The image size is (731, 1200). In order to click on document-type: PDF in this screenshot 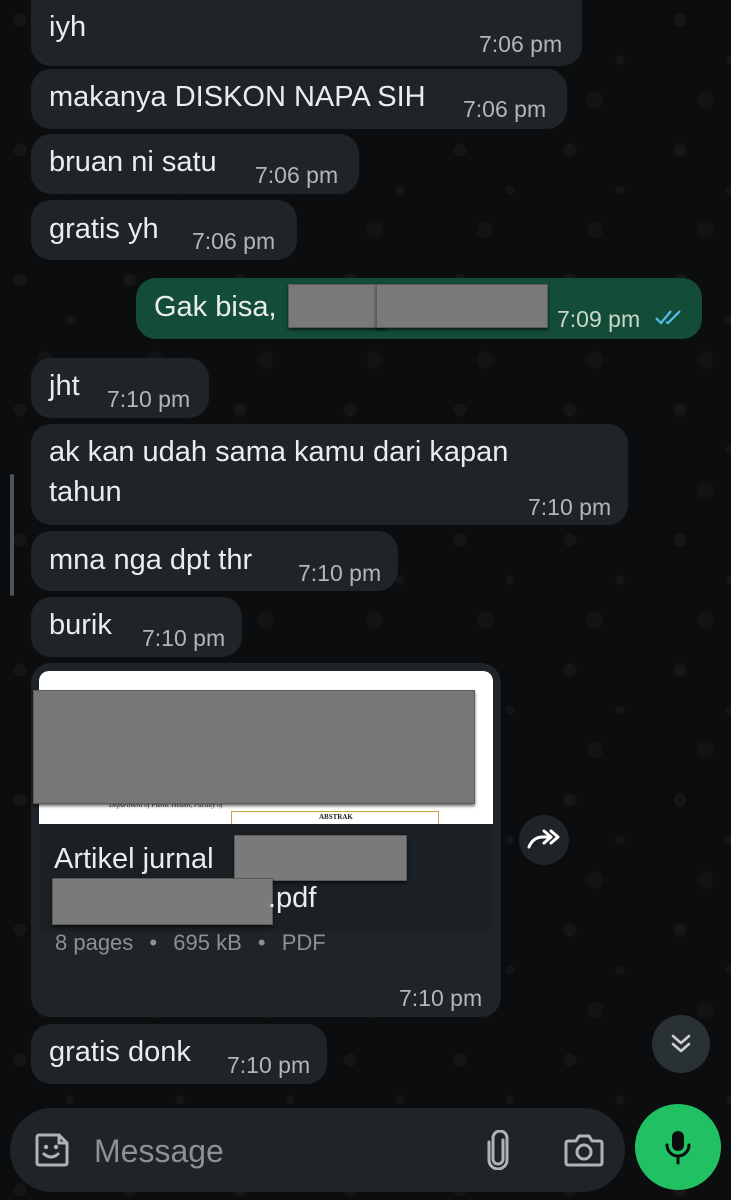, I will do `click(303, 942)`.